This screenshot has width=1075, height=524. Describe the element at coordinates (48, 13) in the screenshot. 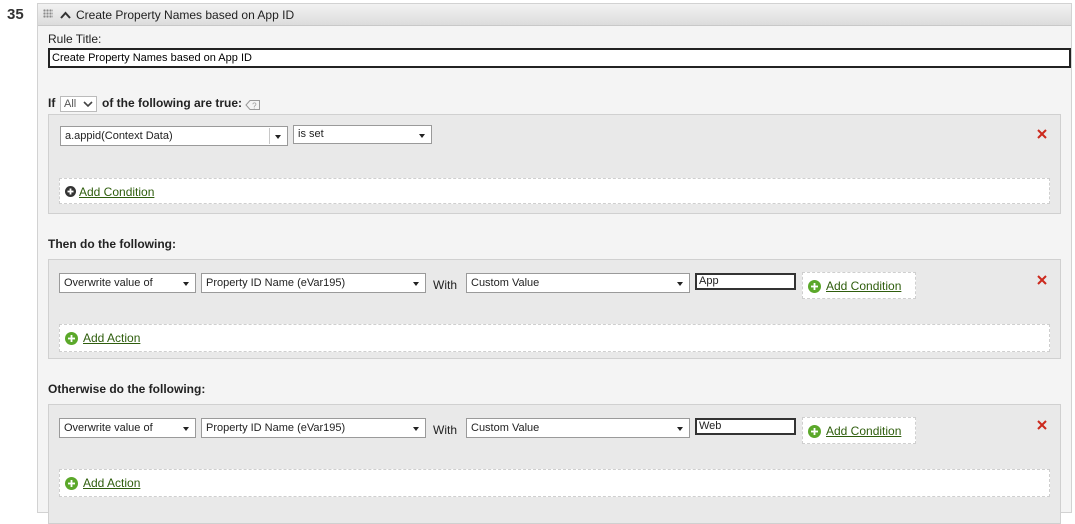

I see `drag-handle-icon` at that location.